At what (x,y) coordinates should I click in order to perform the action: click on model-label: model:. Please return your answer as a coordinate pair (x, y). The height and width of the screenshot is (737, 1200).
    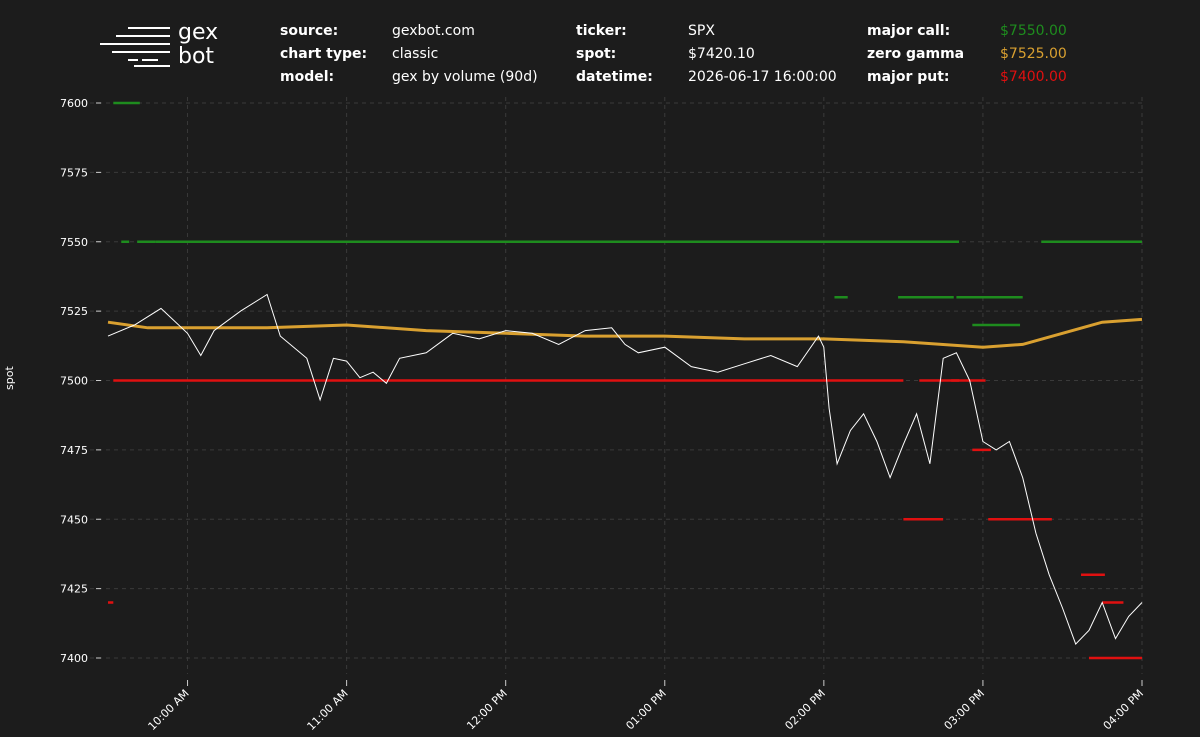
    Looking at the image, I should click on (307, 77).